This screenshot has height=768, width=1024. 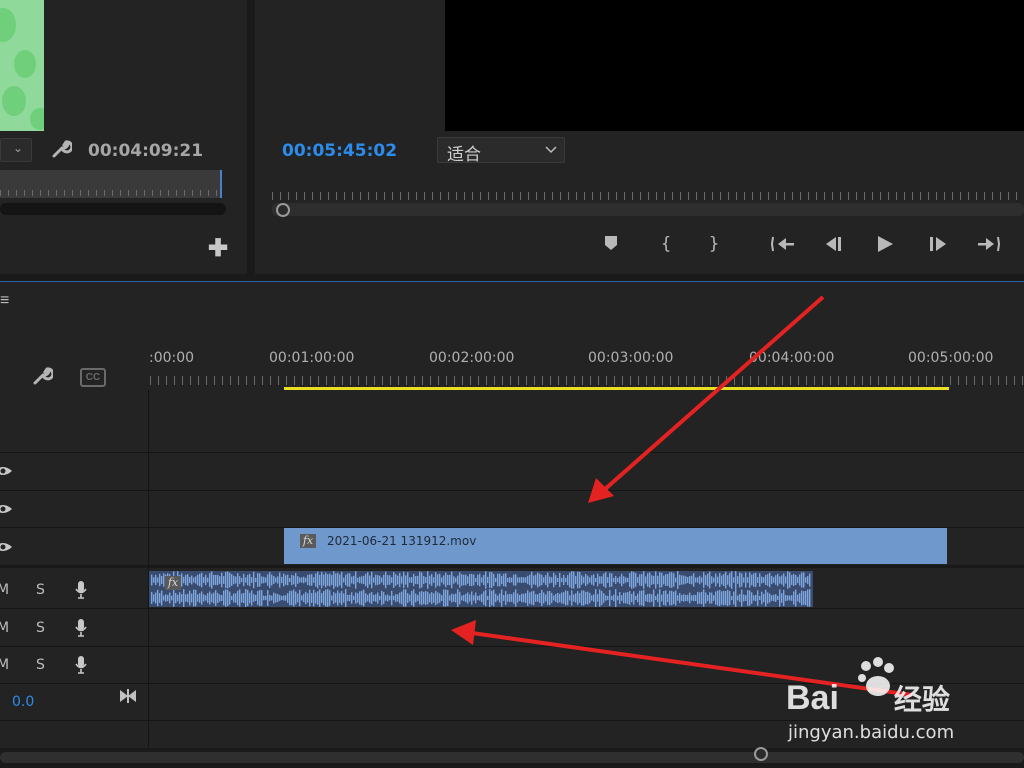 I want to click on paw-logo-icon, so click(x=876, y=676).